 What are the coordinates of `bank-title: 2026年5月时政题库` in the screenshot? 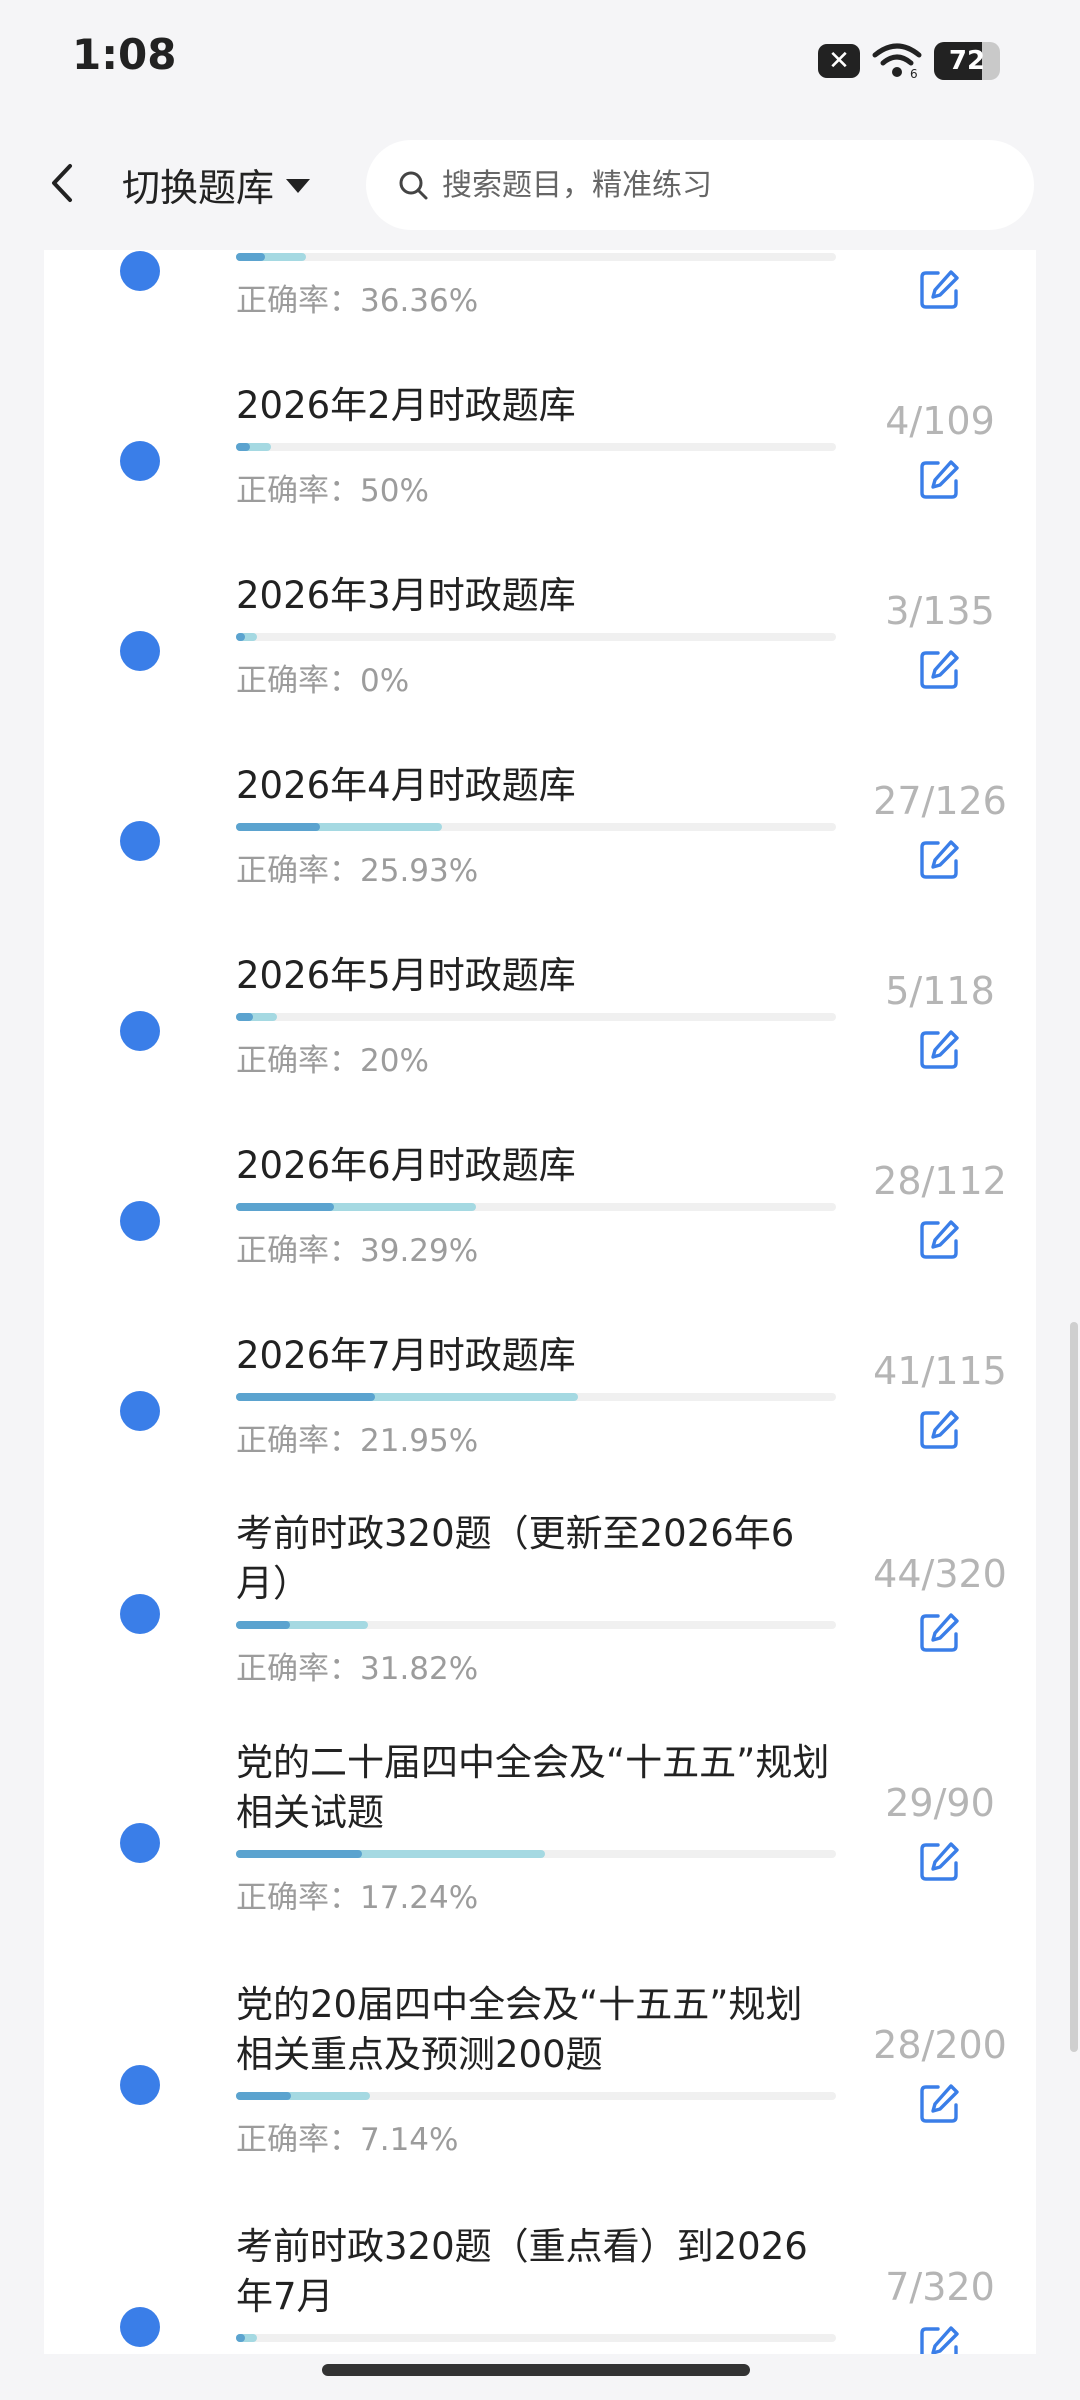 It's located at (406, 975).